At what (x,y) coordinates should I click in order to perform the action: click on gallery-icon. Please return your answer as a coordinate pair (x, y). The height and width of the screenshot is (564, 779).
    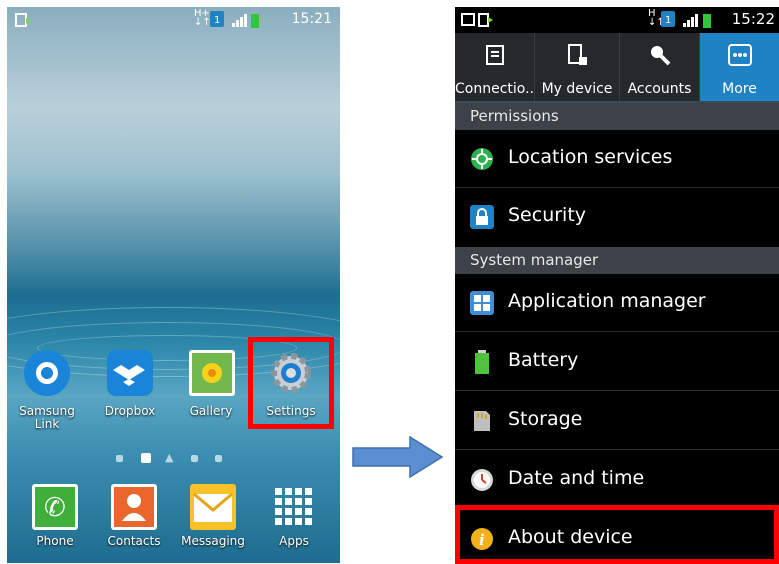
    Looking at the image, I should click on (212, 373).